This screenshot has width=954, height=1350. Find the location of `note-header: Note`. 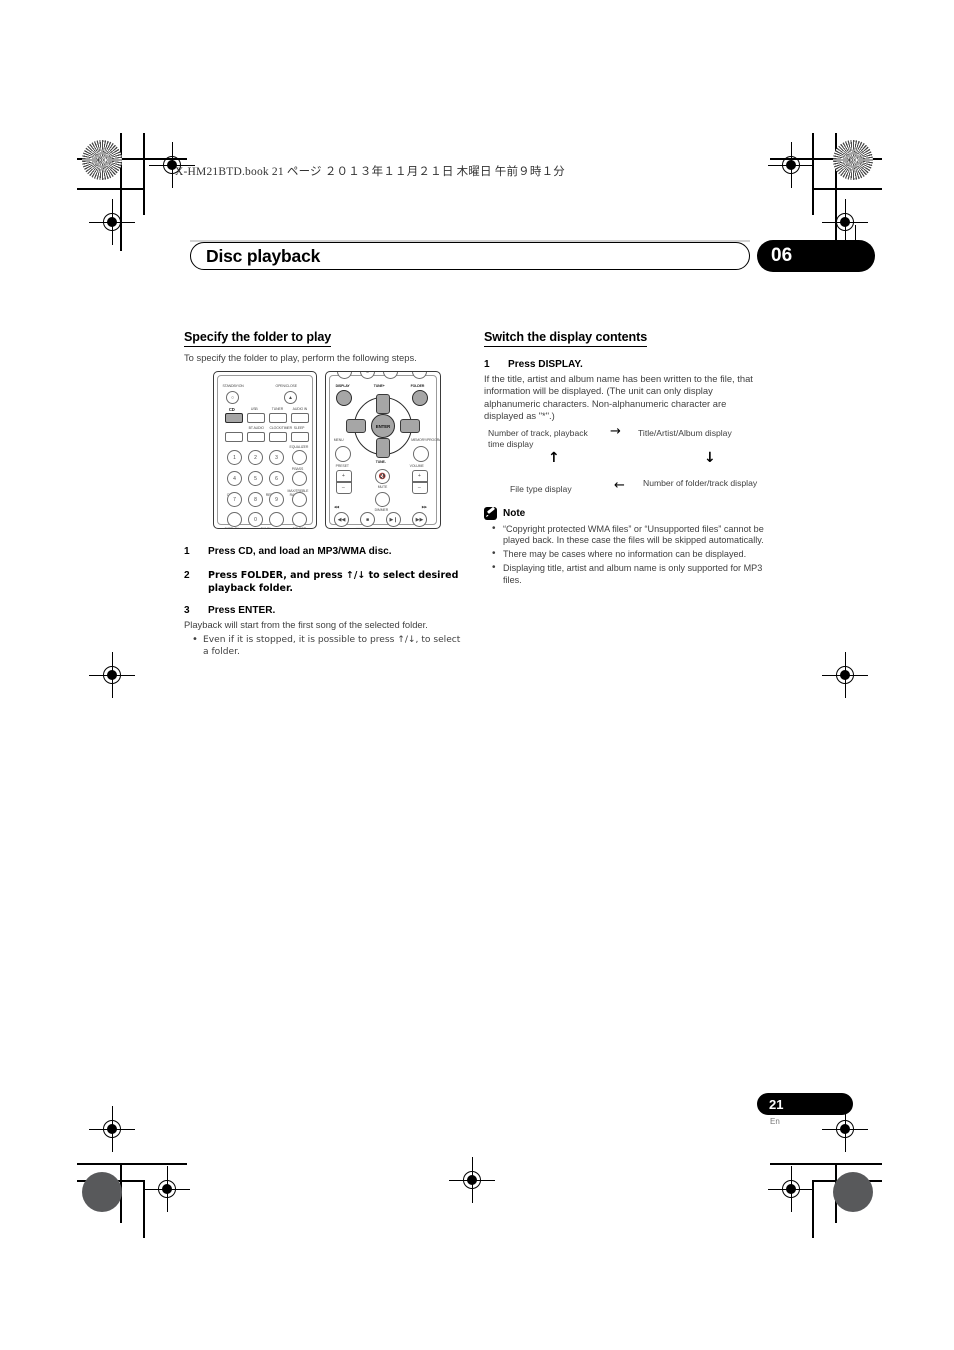

note-header: Note is located at coordinates (624, 513).